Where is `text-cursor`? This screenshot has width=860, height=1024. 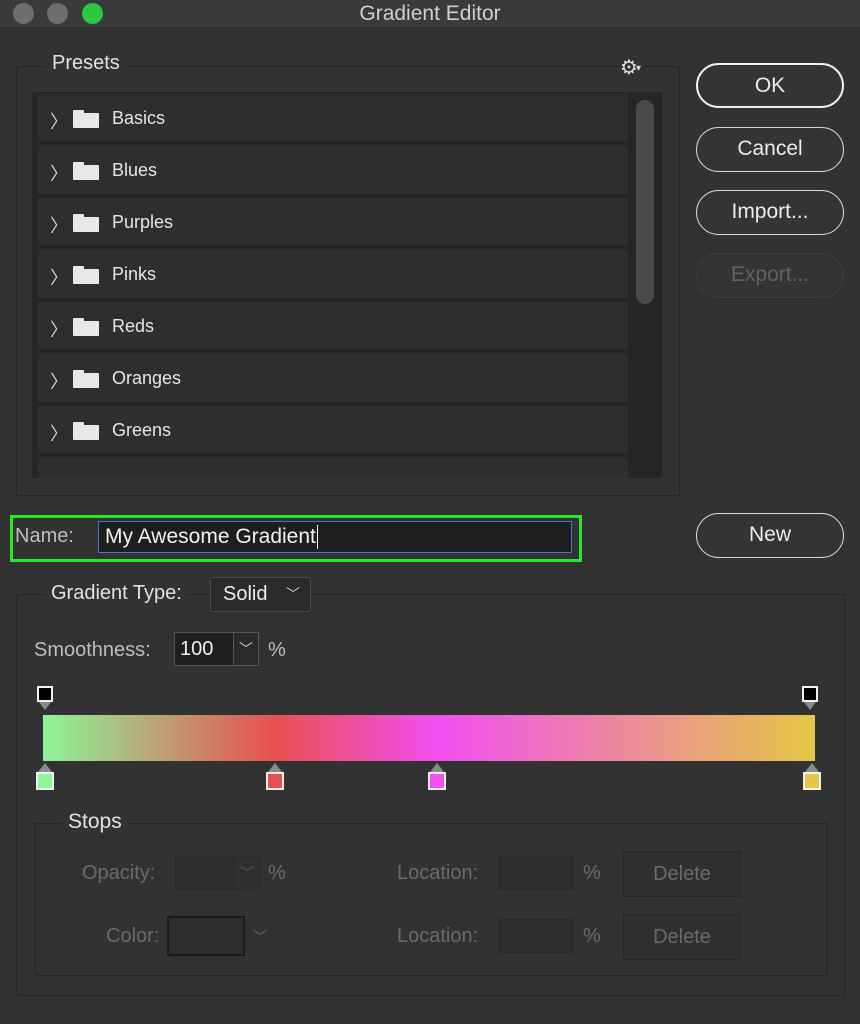
text-cursor is located at coordinates (317, 537).